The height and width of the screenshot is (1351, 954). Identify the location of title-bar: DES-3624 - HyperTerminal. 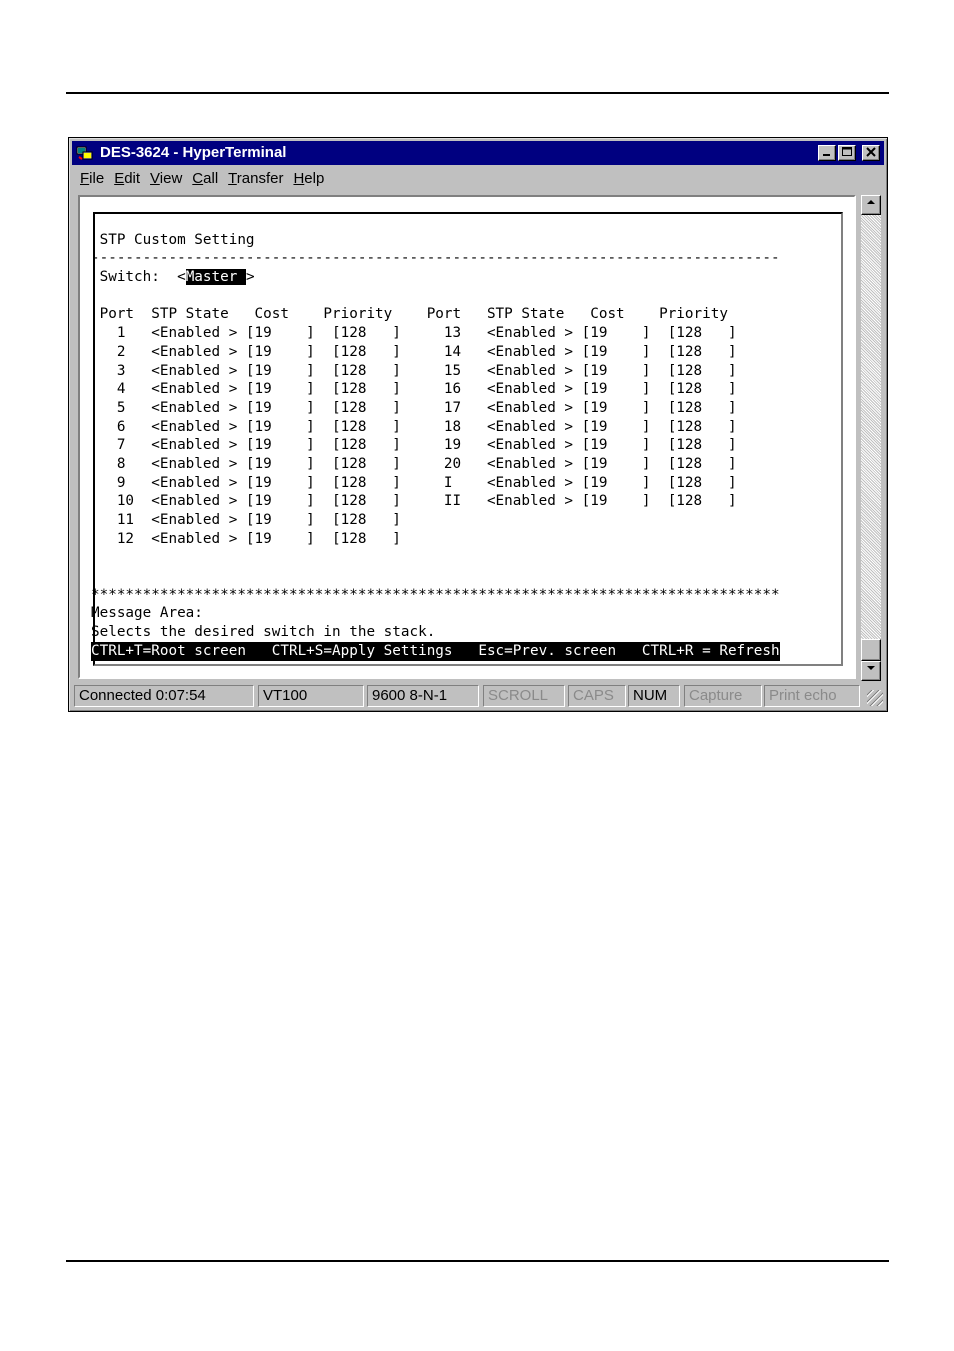
(478, 153).